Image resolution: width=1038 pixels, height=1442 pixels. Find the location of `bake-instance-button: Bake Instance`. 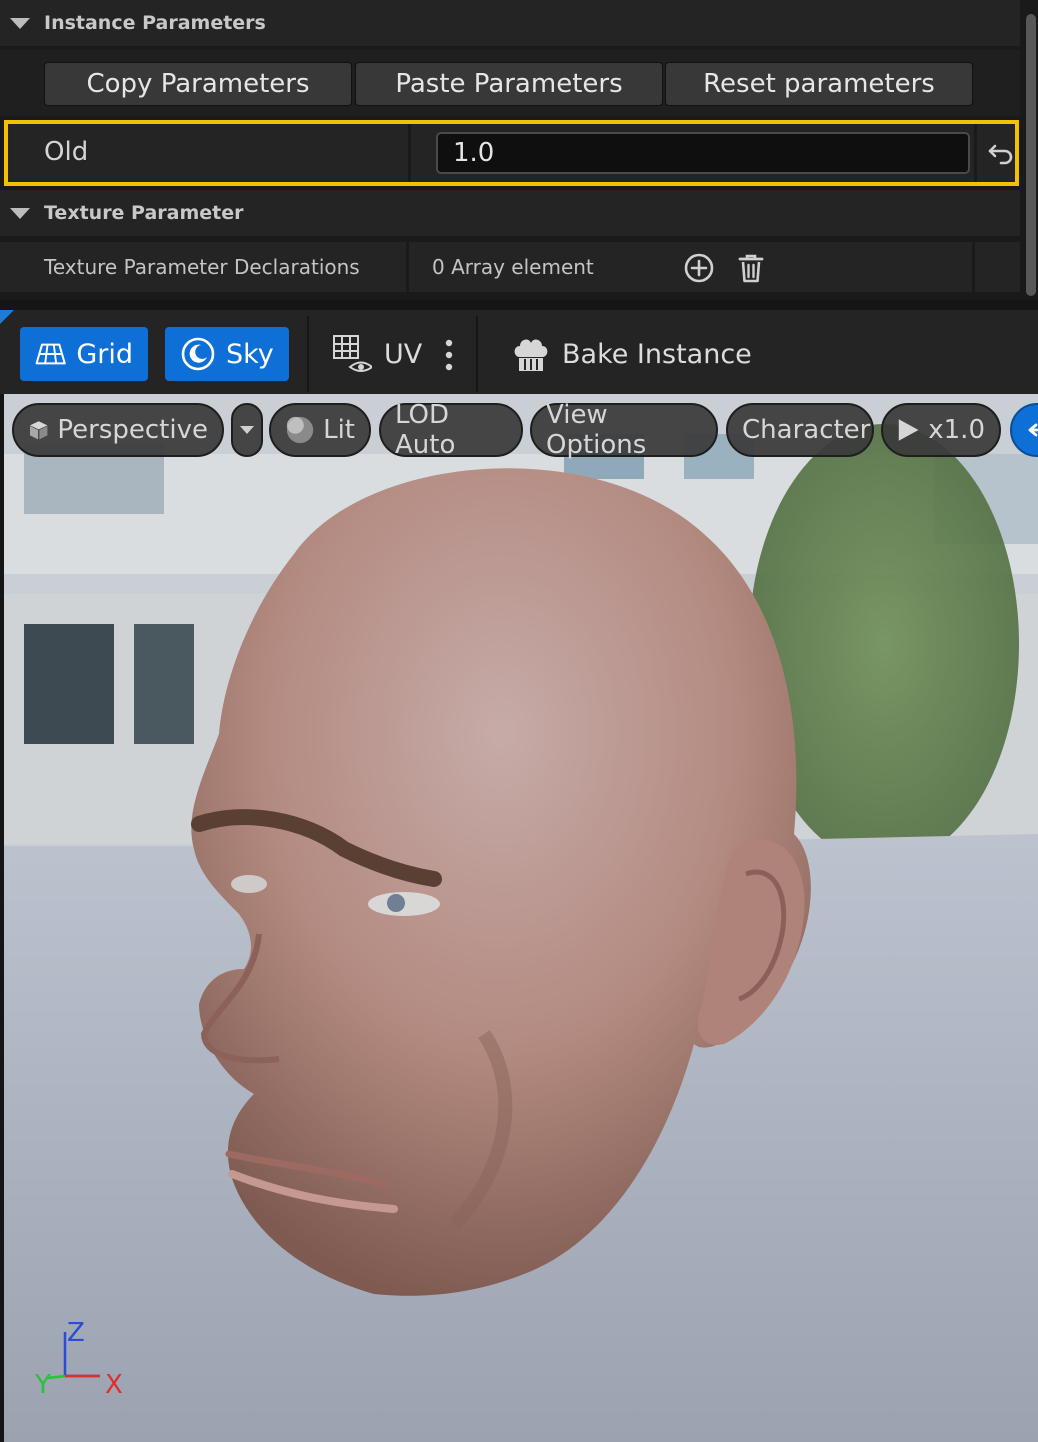

bake-instance-button: Bake Instance is located at coordinates (632, 354).